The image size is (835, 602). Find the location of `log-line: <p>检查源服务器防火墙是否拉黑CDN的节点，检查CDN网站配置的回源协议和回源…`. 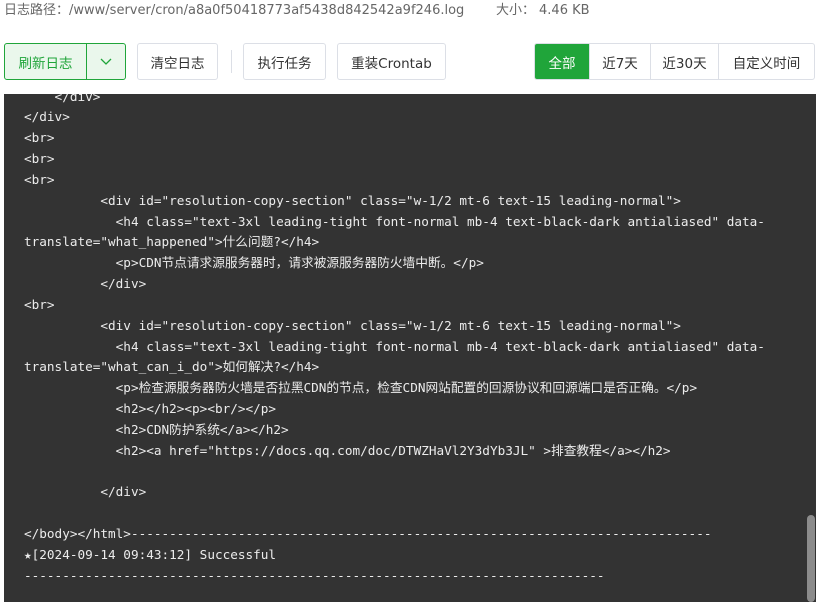

log-line: <p>检查源服务器防火墙是否拉黑CDN的节点，检查CDN网站配置的回源协议和回源… is located at coordinates (361, 388).